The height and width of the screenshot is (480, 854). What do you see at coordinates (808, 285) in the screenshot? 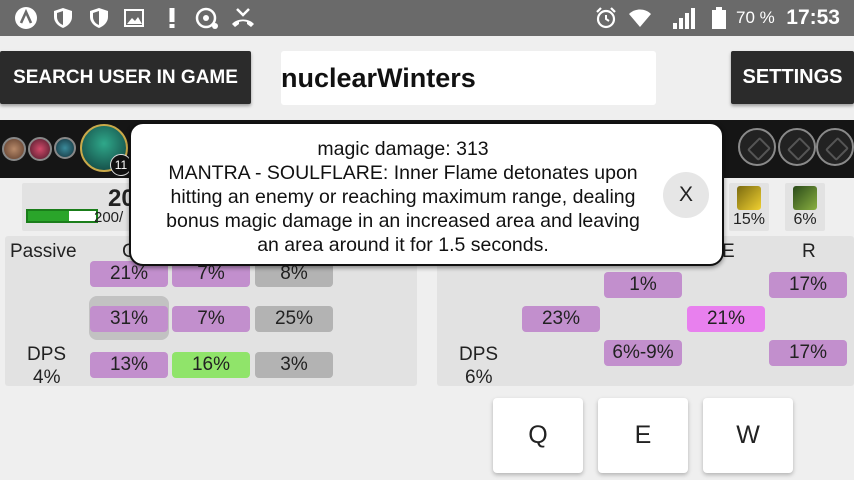
I see `damage-cell: 17%` at bounding box center [808, 285].